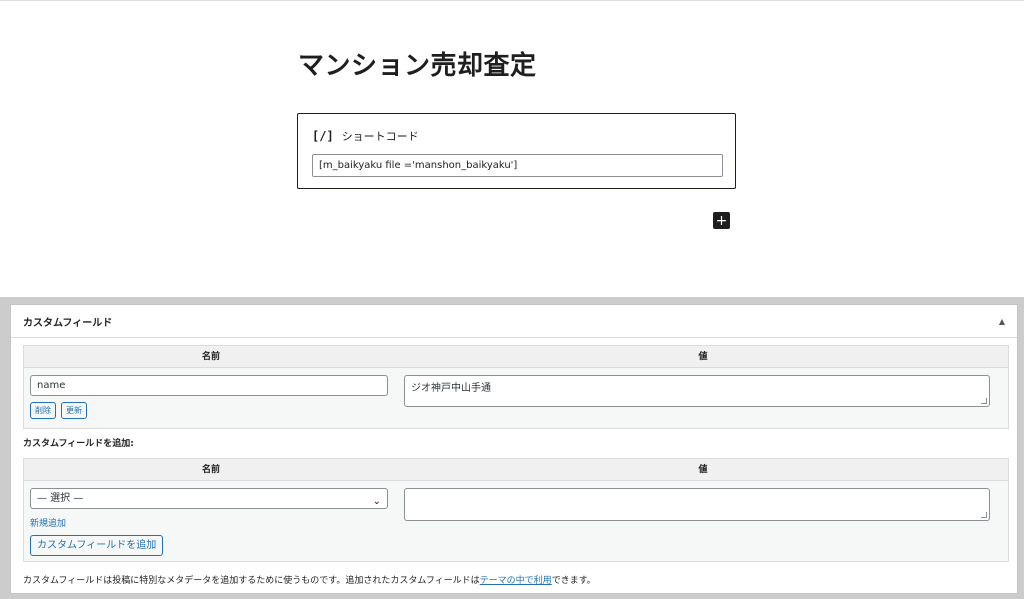 This screenshot has width=1024, height=599. I want to click on add-block-button: +, so click(721, 220).